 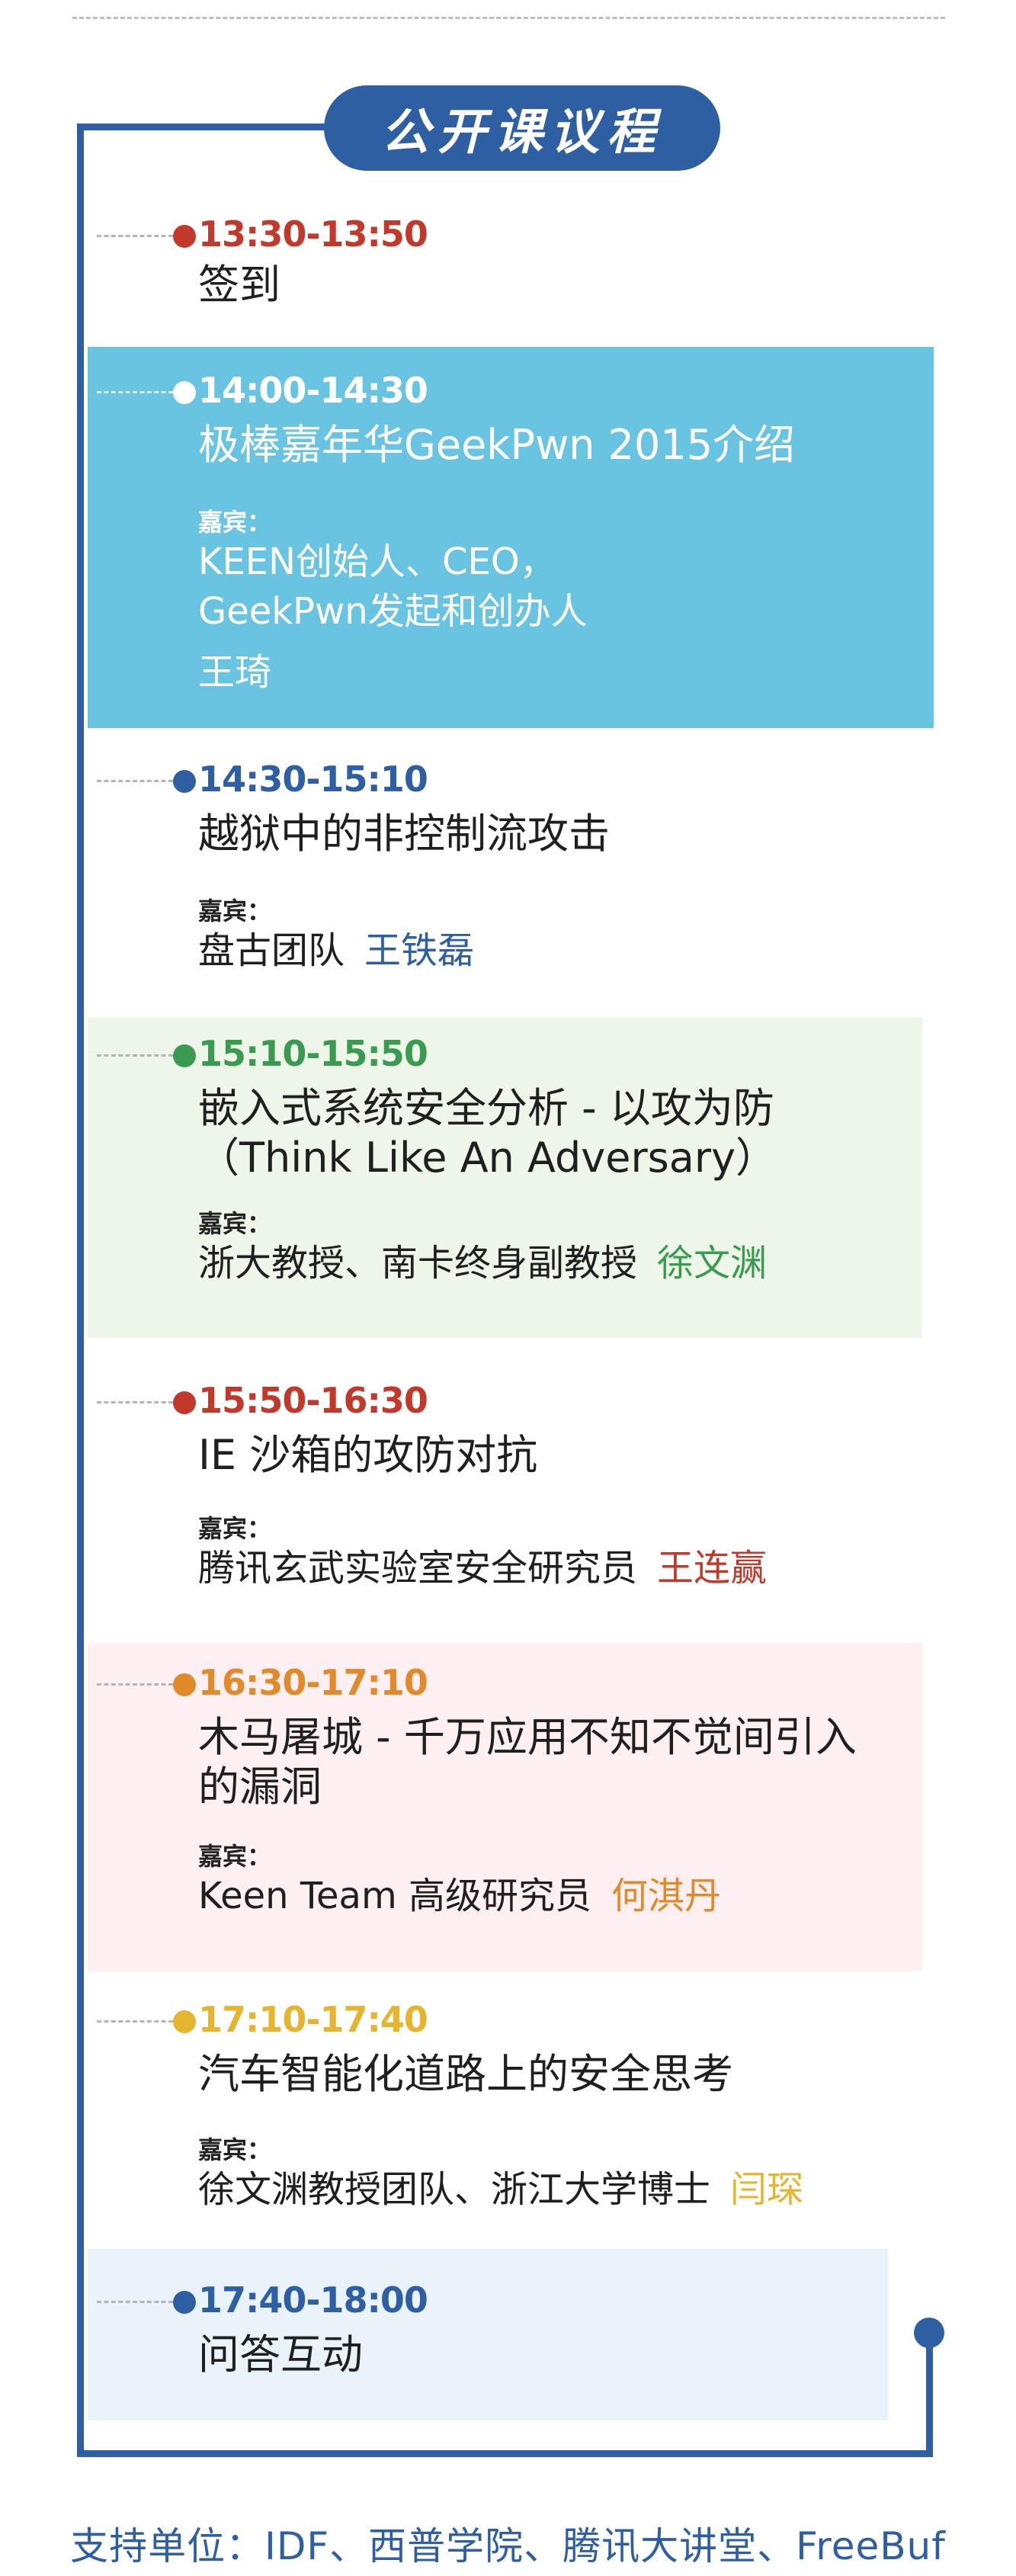 What do you see at coordinates (235, 672) in the screenshot?
I see `guest-name: 王琦` at bounding box center [235, 672].